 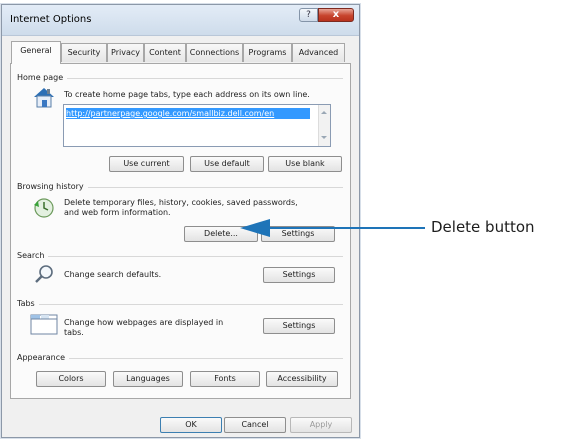 What do you see at coordinates (36, 52) in the screenshot?
I see `tab-general: General` at bounding box center [36, 52].